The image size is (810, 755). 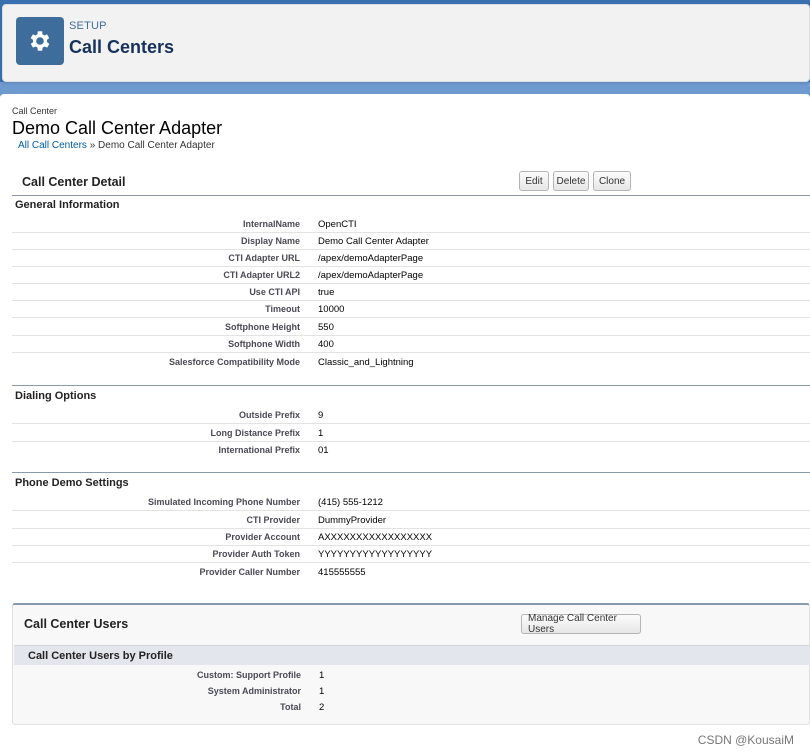 I want to click on field-label: Display Name, so click(x=270, y=241).